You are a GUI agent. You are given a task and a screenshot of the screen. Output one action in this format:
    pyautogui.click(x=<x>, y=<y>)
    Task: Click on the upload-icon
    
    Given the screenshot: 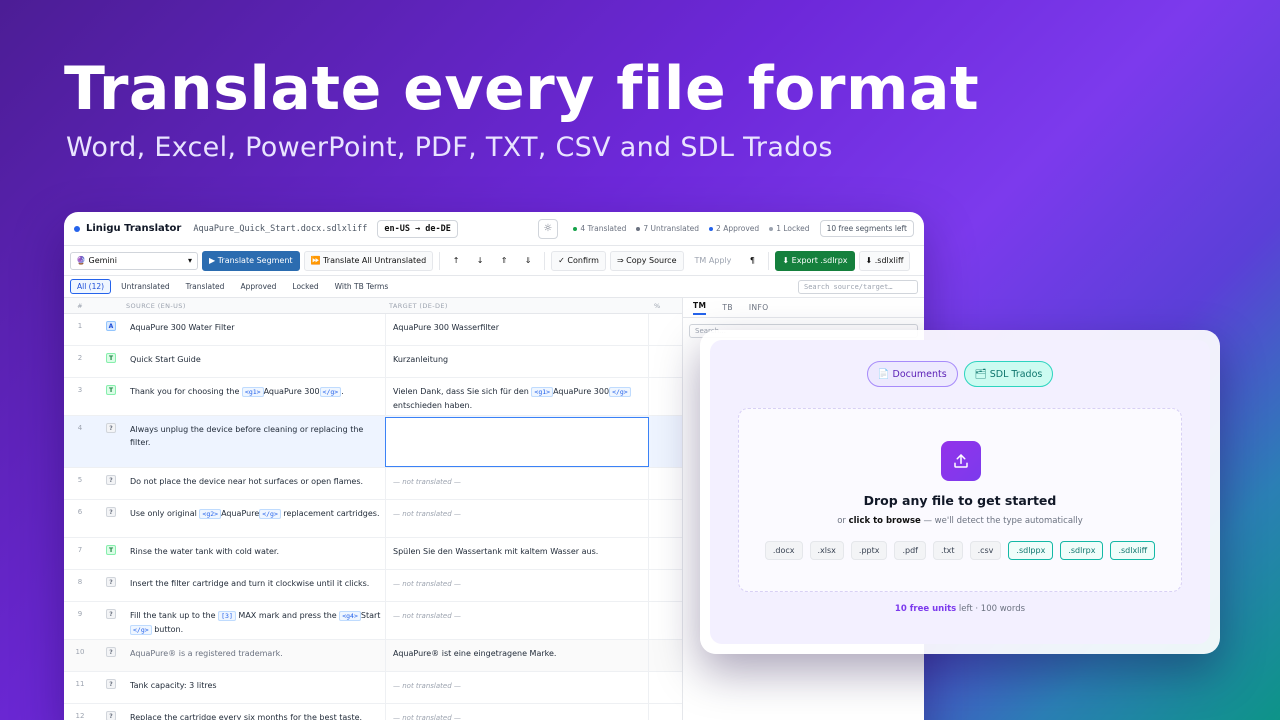 What is the action you would take?
    pyautogui.click(x=961, y=461)
    